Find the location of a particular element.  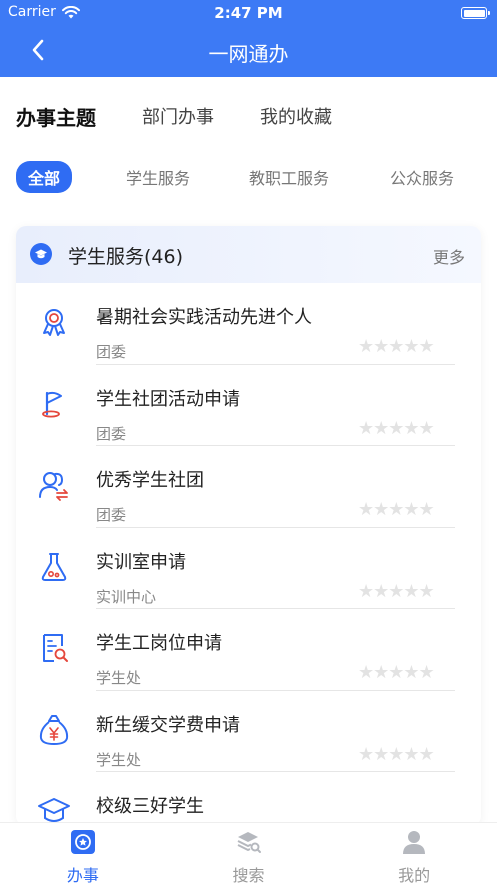

filter-public-services: 公众服务 is located at coordinates (422, 177).